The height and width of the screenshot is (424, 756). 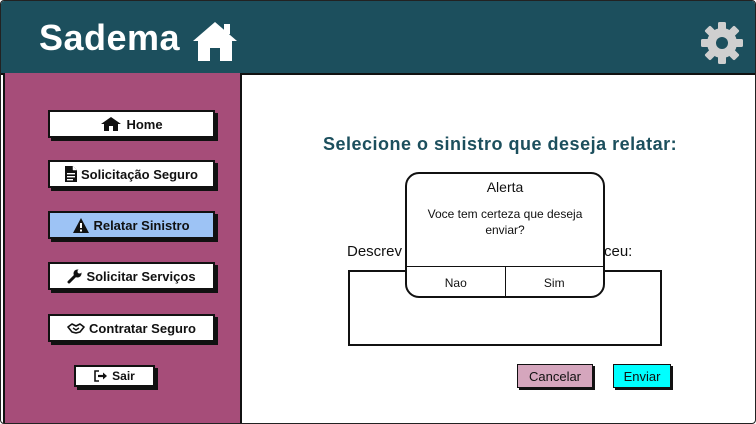 What do you see at coordinates (110, 37) in the screenshot?
I see `brand-title: Sadema` at bounding box center [110, 37].